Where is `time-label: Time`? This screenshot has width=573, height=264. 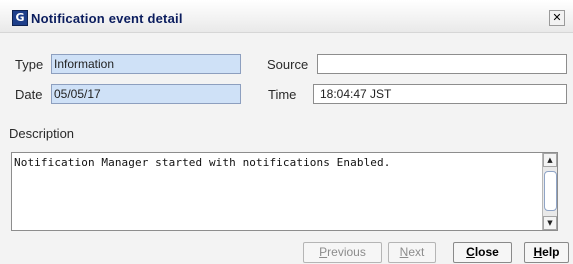 time-label: Time is located at coordinates (282, 94).